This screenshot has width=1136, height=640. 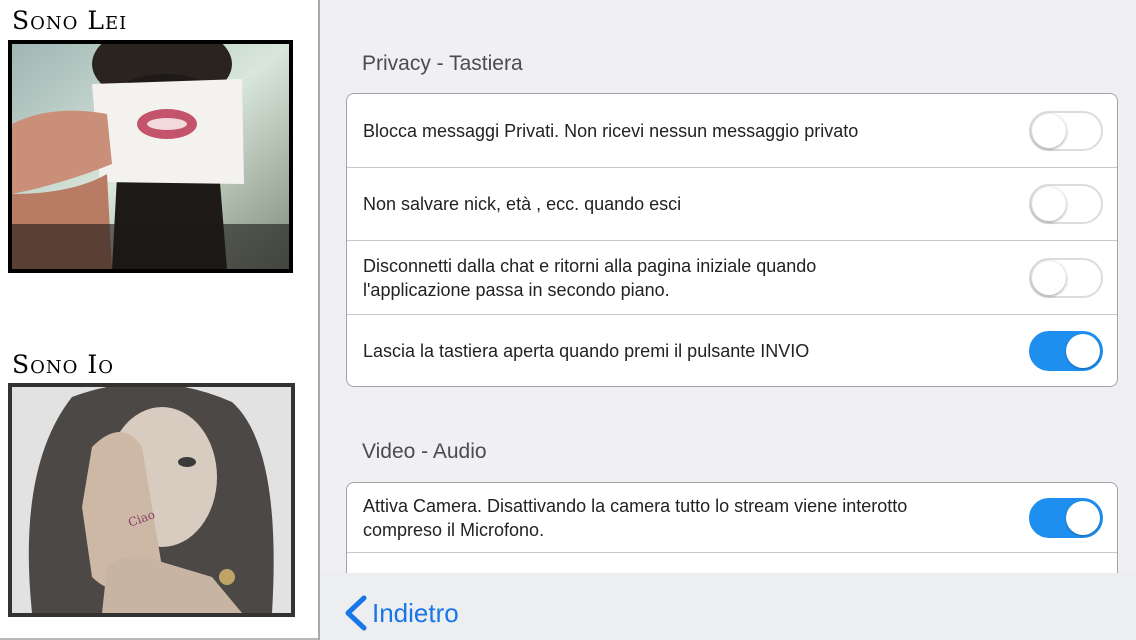 I want to click on back-label: Indietro, so click(x=415, y=612).